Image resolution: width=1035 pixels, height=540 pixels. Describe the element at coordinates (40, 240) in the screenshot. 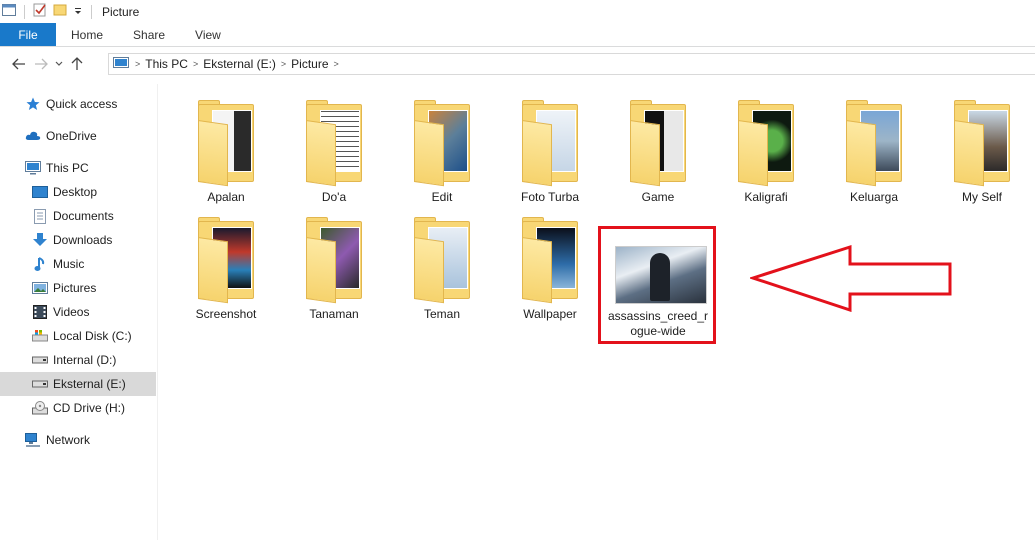

I see `download-icon` at that location.